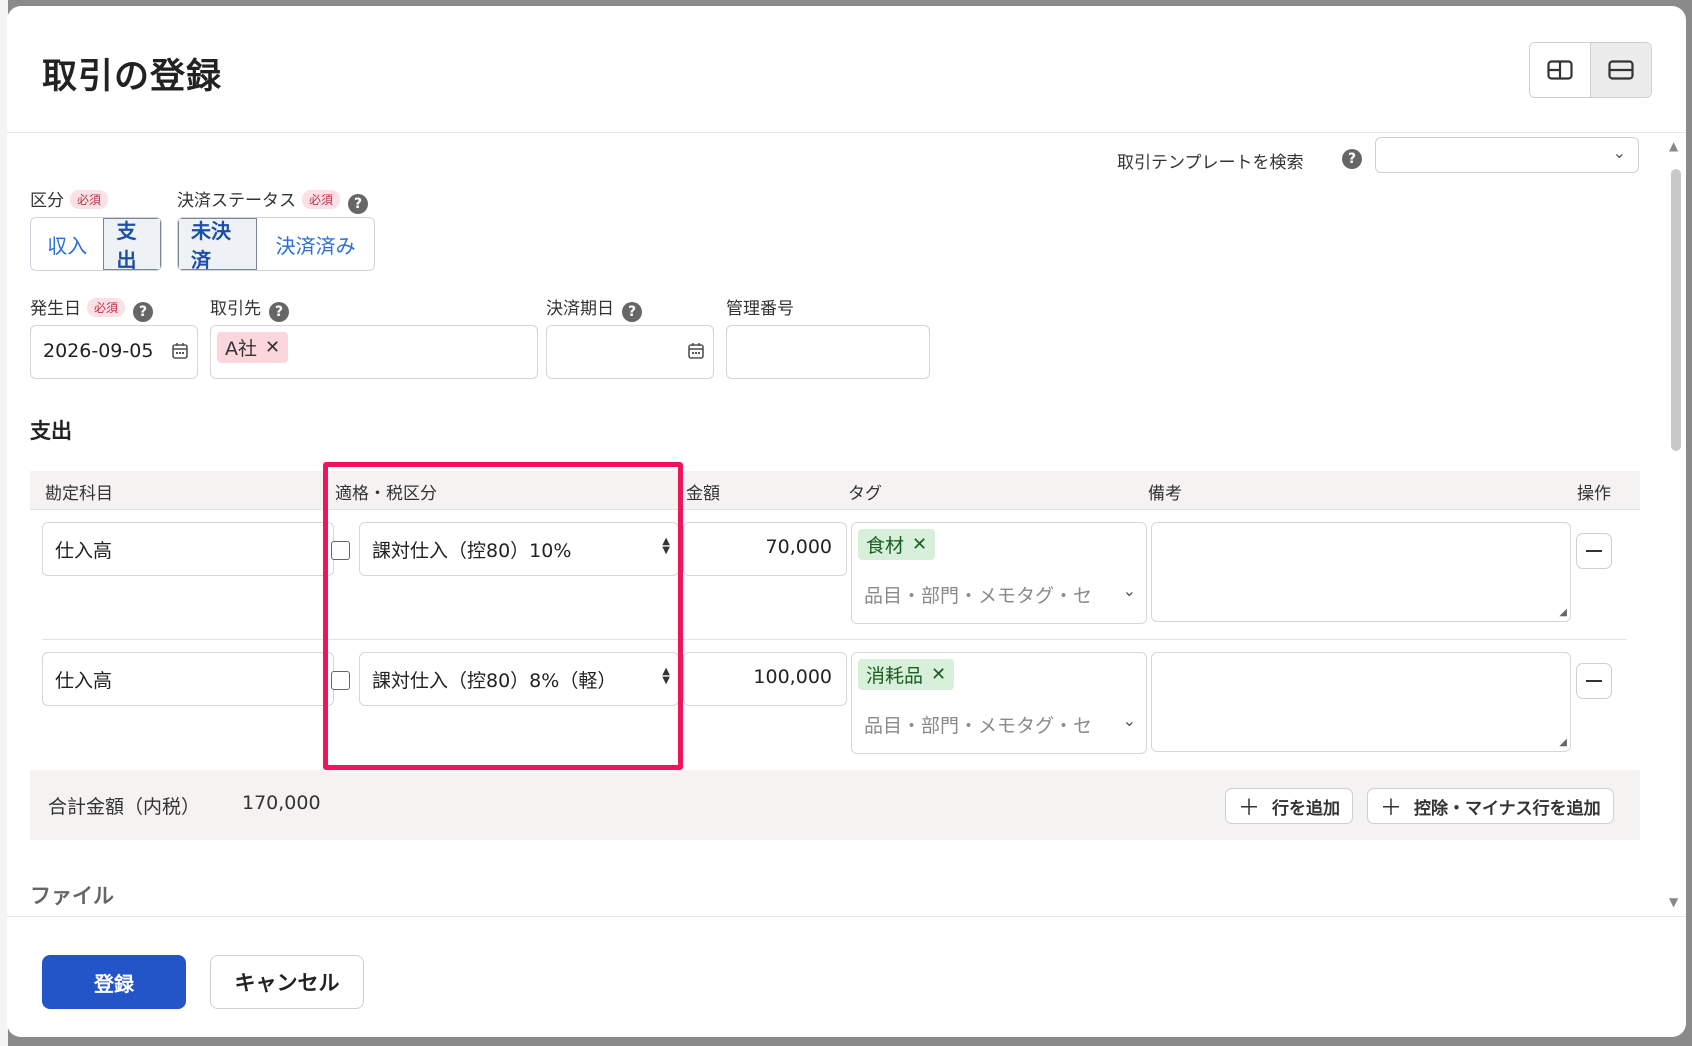 The image size is (1692, 1046). What do you see at coordinates (494, 681) in the screenshot?
I see `tax-category-value: 課対仕入（控80）8%（軽）` at bounding box center [494, 681].